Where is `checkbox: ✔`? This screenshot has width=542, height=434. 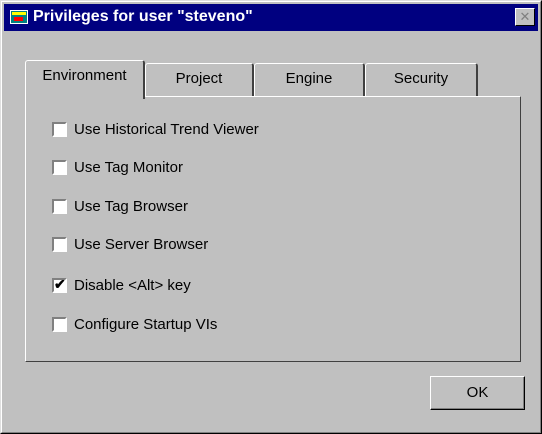 checkbox: ✔ is located at coordinates (59, 284).